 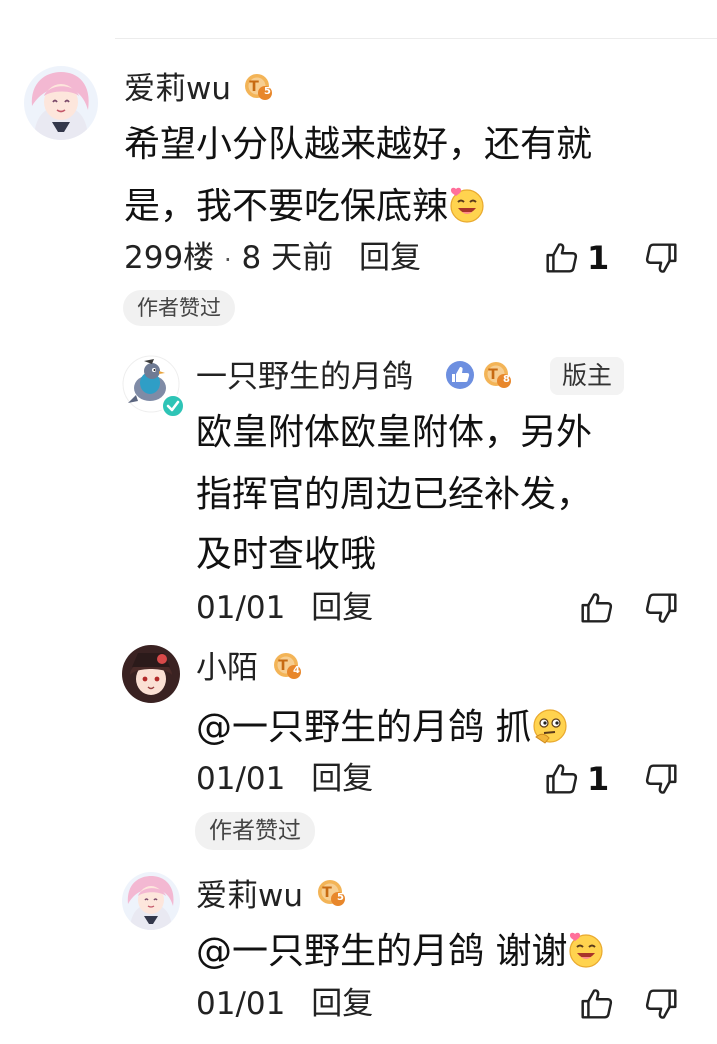 What do you see at coordinates (296, 670) in the screenshot?
I see `level-number: 4` at bounding box center [296, 670].